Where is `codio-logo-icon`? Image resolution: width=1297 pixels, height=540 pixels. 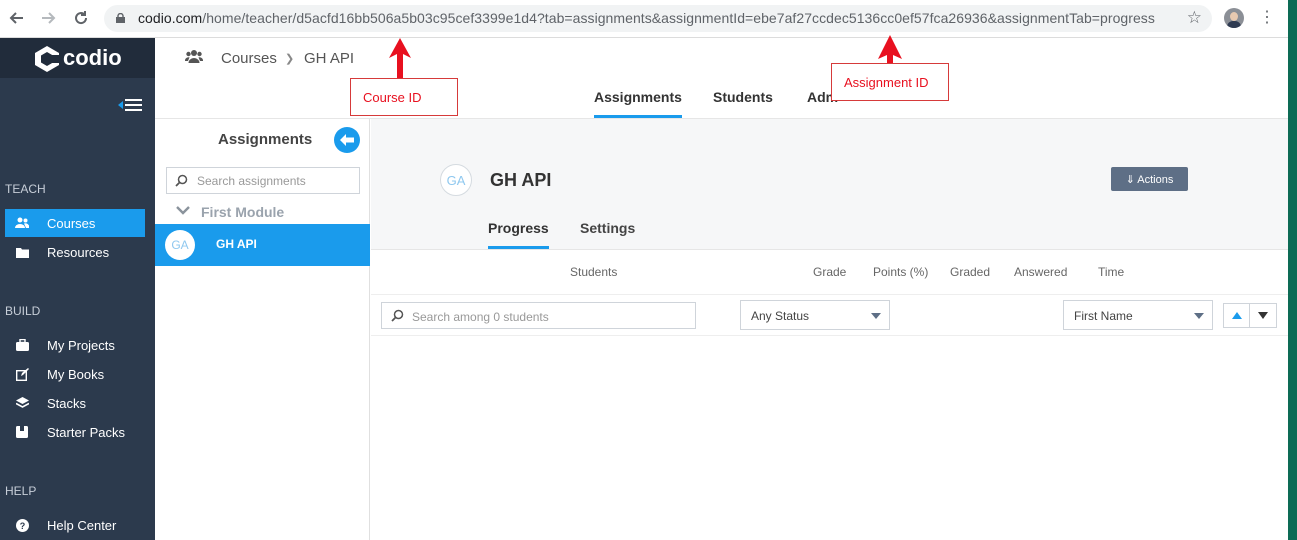 codio-logo-icon is located at coordinates (47, 59).